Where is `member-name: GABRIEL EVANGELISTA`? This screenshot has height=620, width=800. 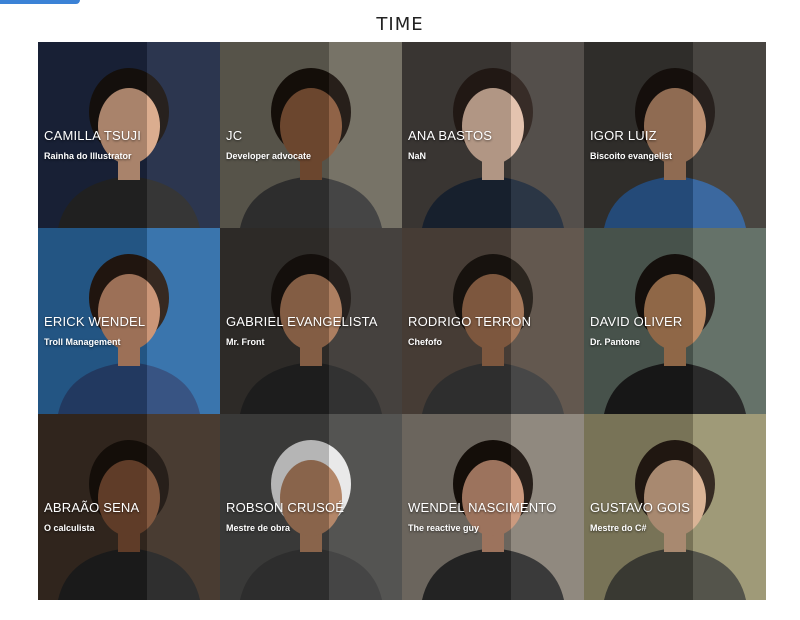 member-name: GABRIEL EVANGELISTA is located at coordinates (302, 321).